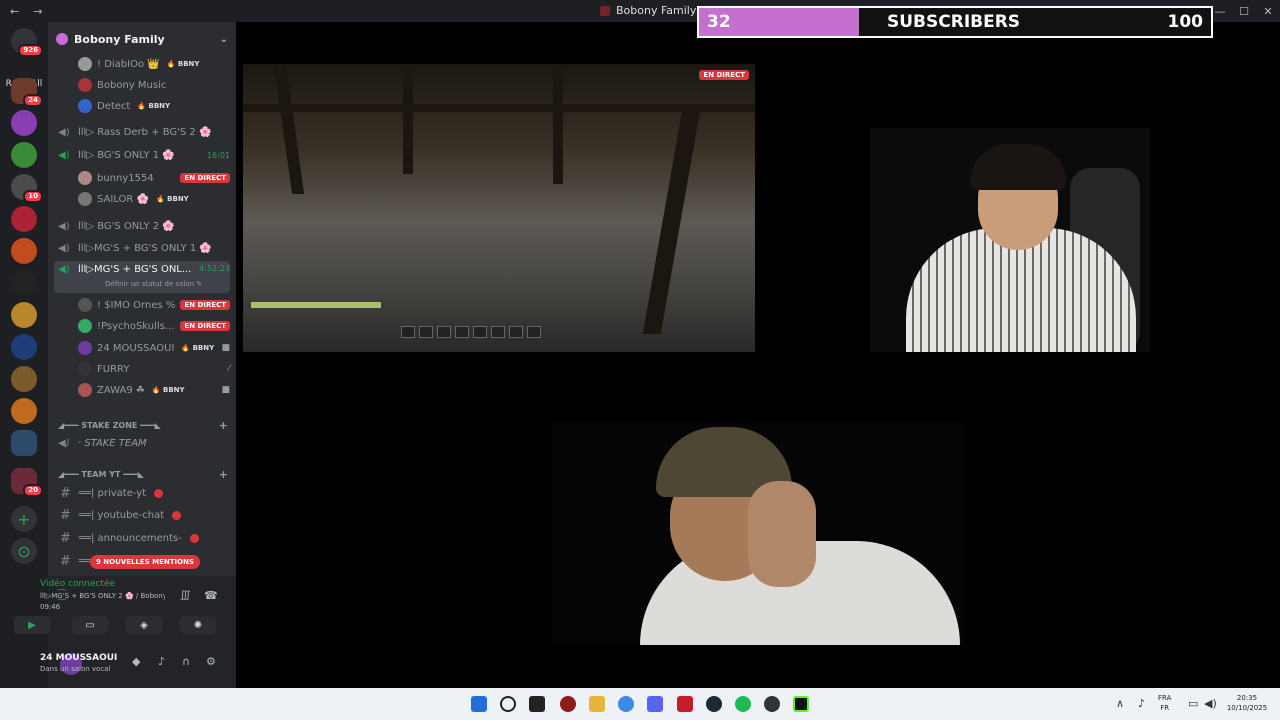 The image size is (1280, 720). Describe the element at coordinates (1120, 703) in the screenshot. I see `chevron-up-icon: ∧` at that location.